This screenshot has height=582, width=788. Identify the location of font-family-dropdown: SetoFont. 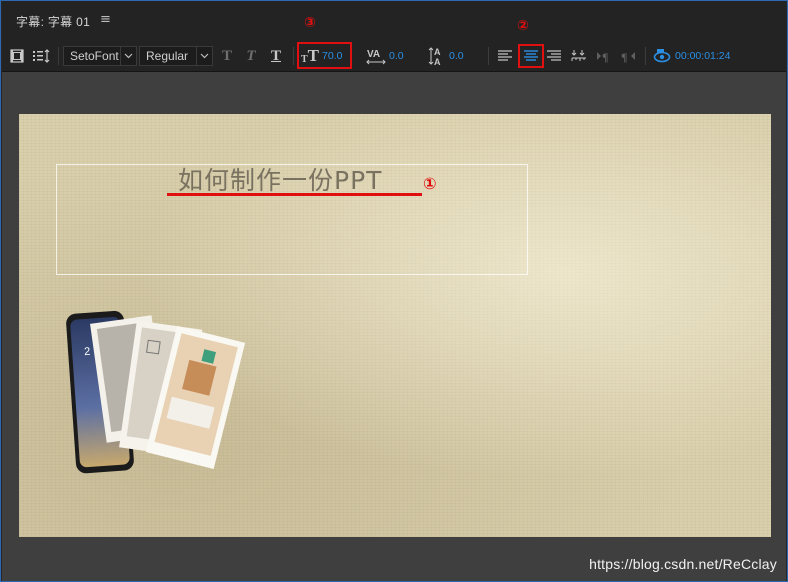
(100, 56).